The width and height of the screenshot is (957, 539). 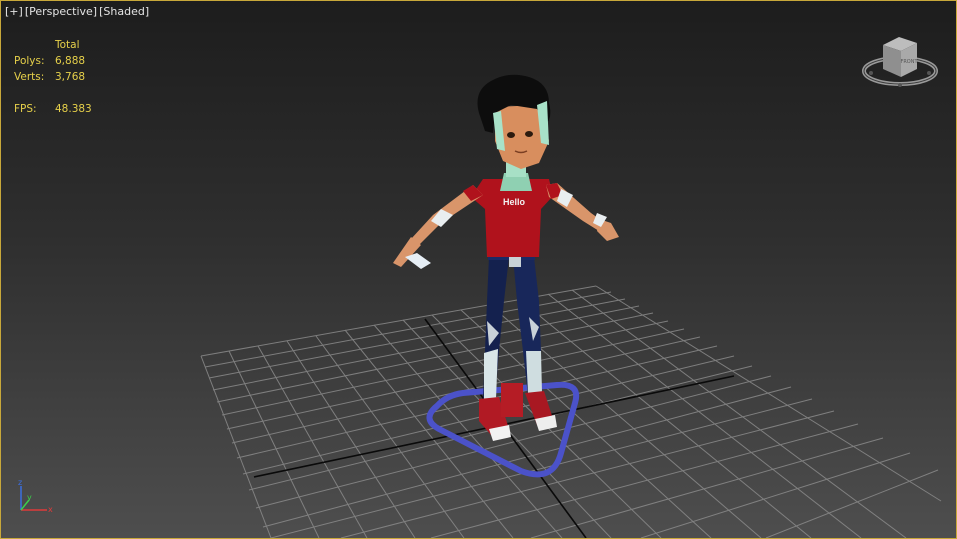 What do you see at coordinates (909, 62) in the screenshot?
I see `viewcube-face-label: FRONT` at bounding box center [909, 62].